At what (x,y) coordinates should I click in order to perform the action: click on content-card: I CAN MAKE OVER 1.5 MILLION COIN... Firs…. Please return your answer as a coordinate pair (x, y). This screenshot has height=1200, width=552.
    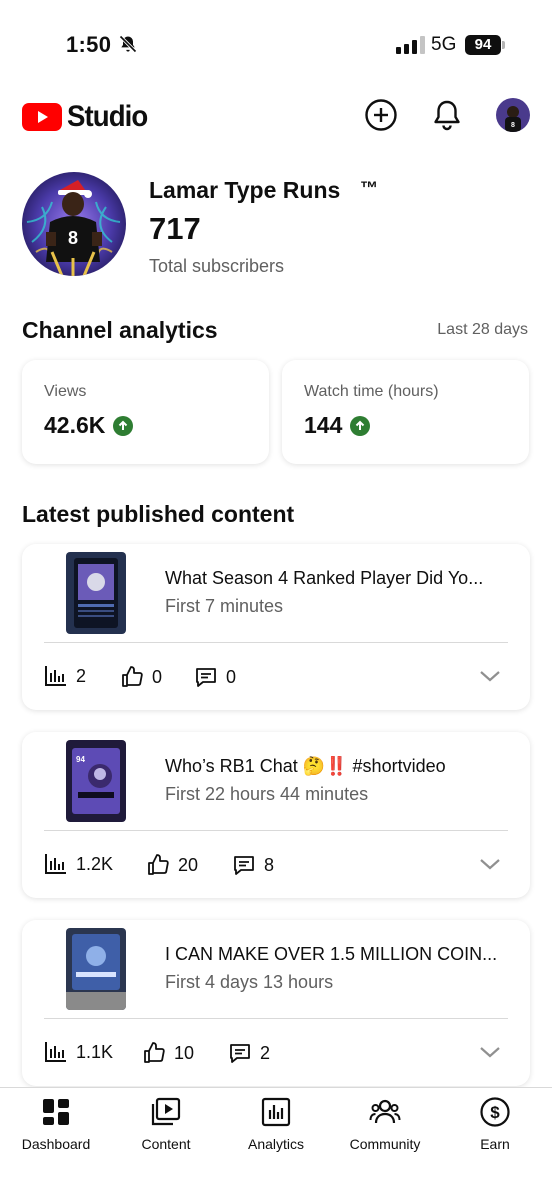
    Looking at the image, I should click on (276, 1003).